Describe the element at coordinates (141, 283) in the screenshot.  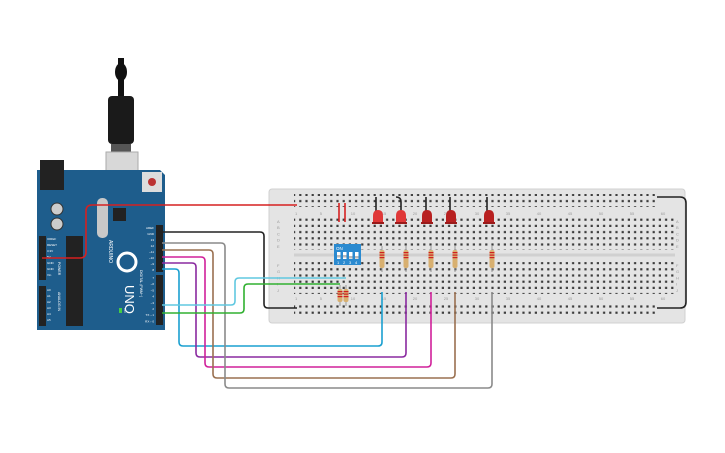
I see `digital-label: DIGITAL (PWM~)` at that location.